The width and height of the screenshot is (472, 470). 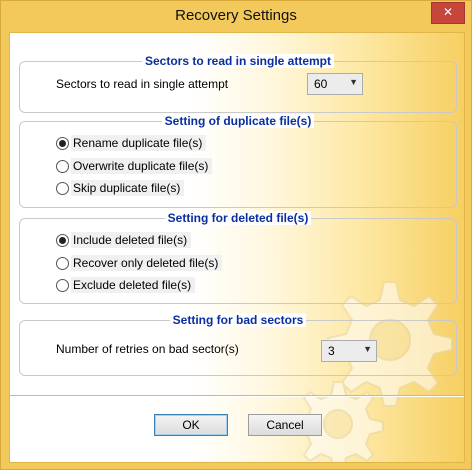 I want to click on retries-select: 3 ▼, so click(x=349, y=351).